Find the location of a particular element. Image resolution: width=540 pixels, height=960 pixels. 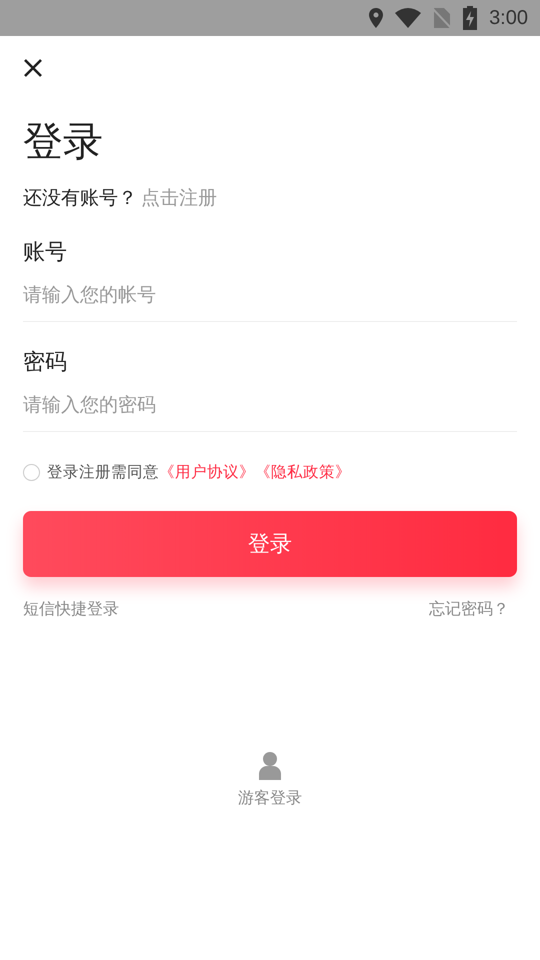

agreement-link: 《隐私政策》 is located at coordinates (303, 472).